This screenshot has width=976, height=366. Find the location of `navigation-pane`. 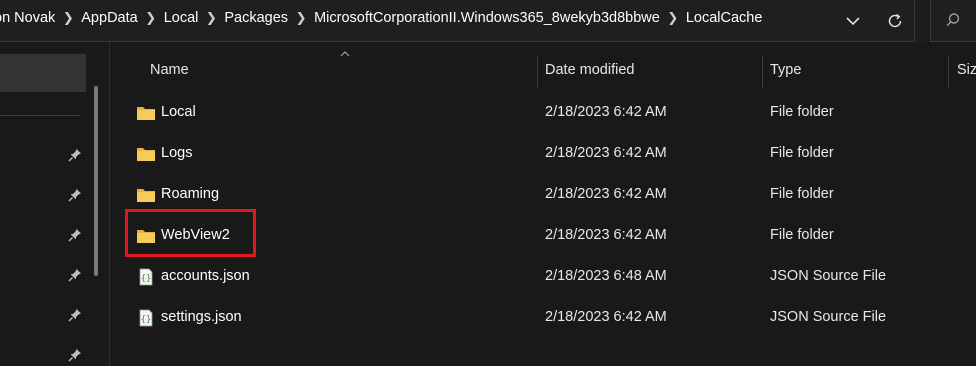

navigation-pane is located at coordinates (55, 204).